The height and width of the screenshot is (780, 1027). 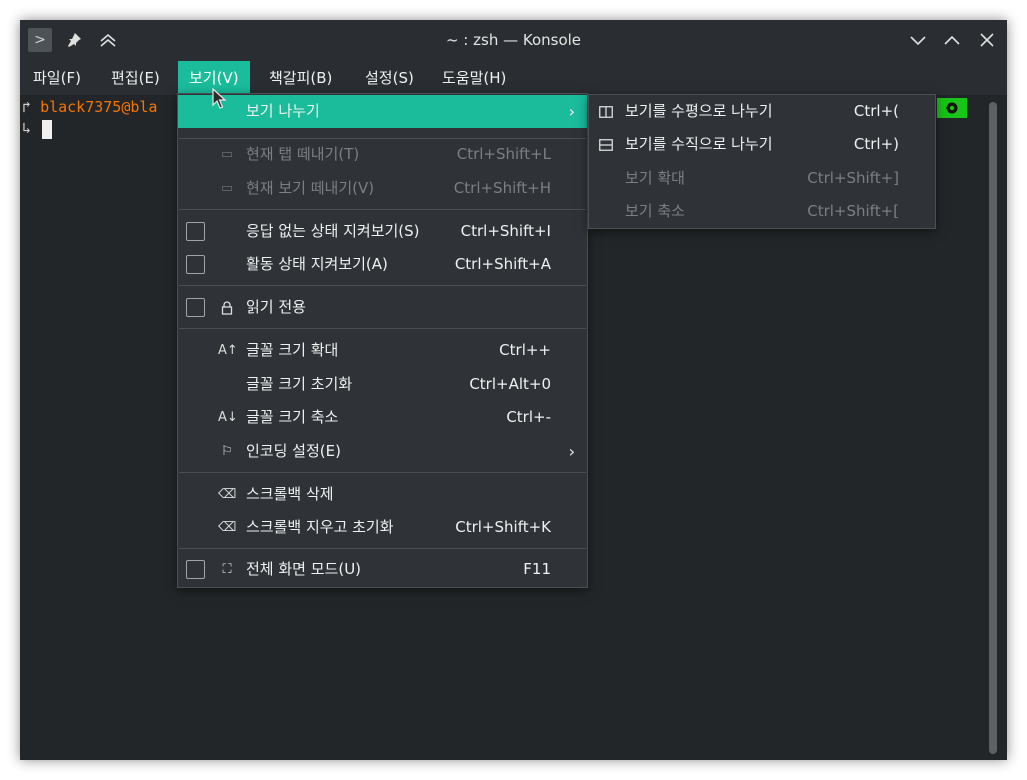 I want to click on menu-item-split-vertical: 보기를 수직으로 나누기 Ctrl+), so click(x=762, y=144).